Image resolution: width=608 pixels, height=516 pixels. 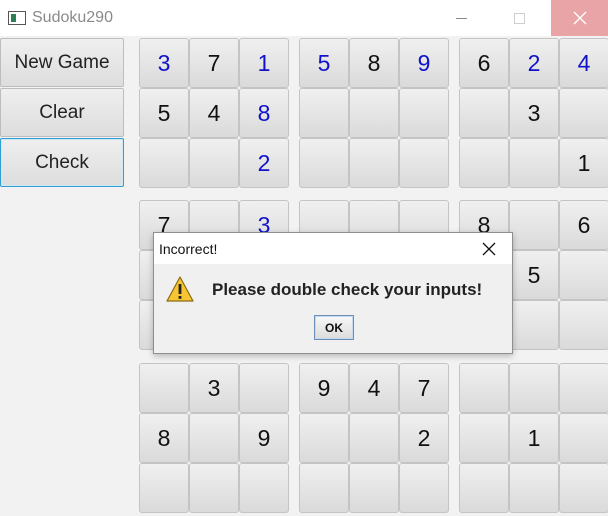 I want to click on warning-icon, so click(x=180, y=289).